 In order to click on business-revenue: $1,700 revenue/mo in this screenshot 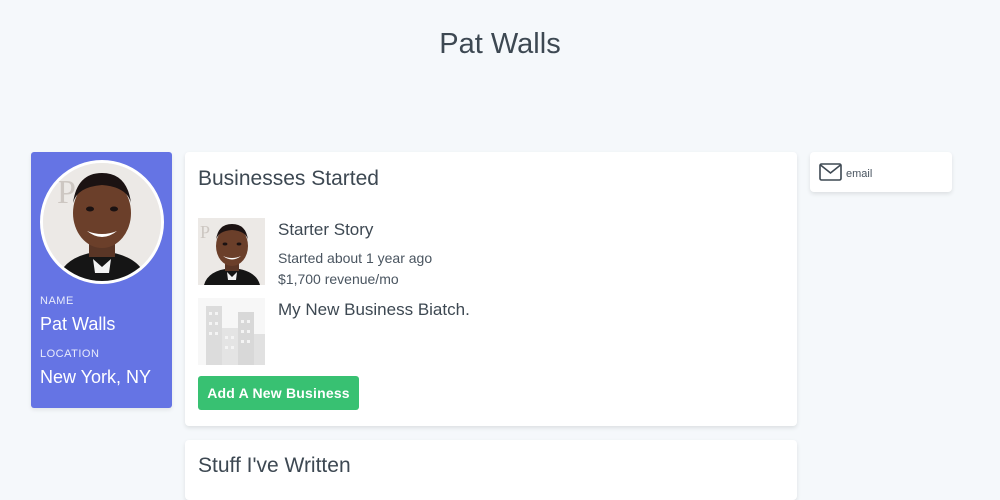, I will do `click(338, 279)`.